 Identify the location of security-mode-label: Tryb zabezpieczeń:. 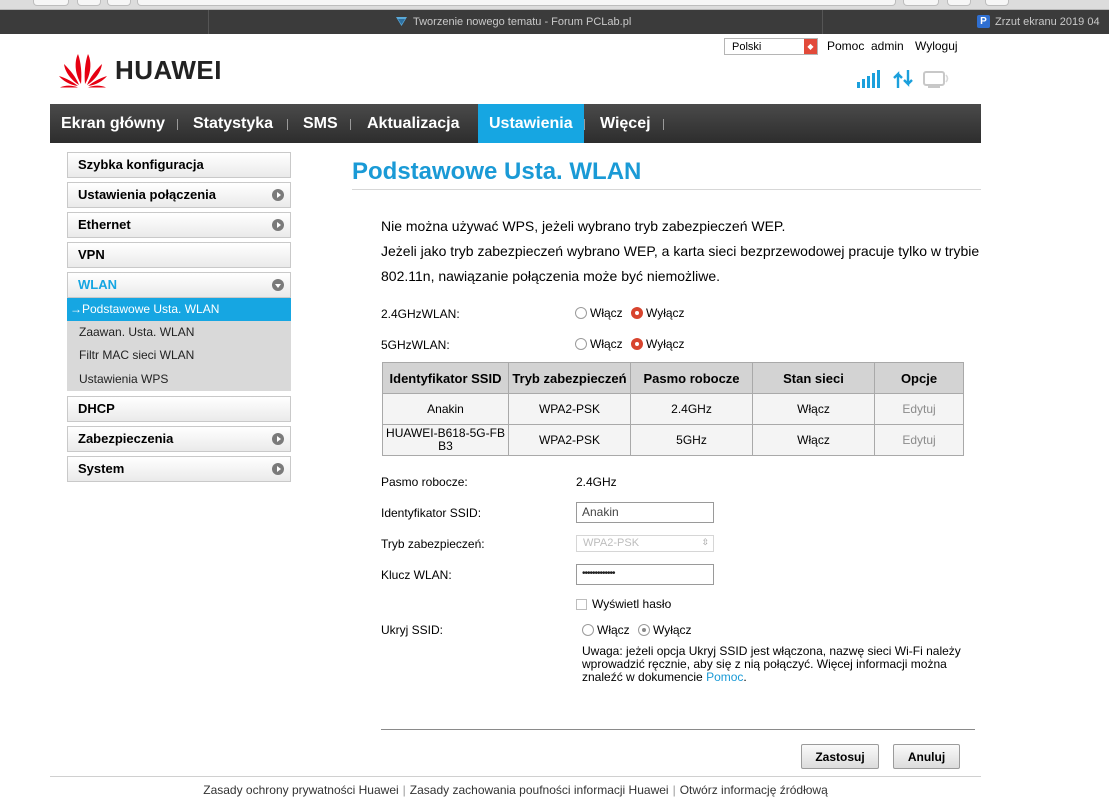
(433, 544).